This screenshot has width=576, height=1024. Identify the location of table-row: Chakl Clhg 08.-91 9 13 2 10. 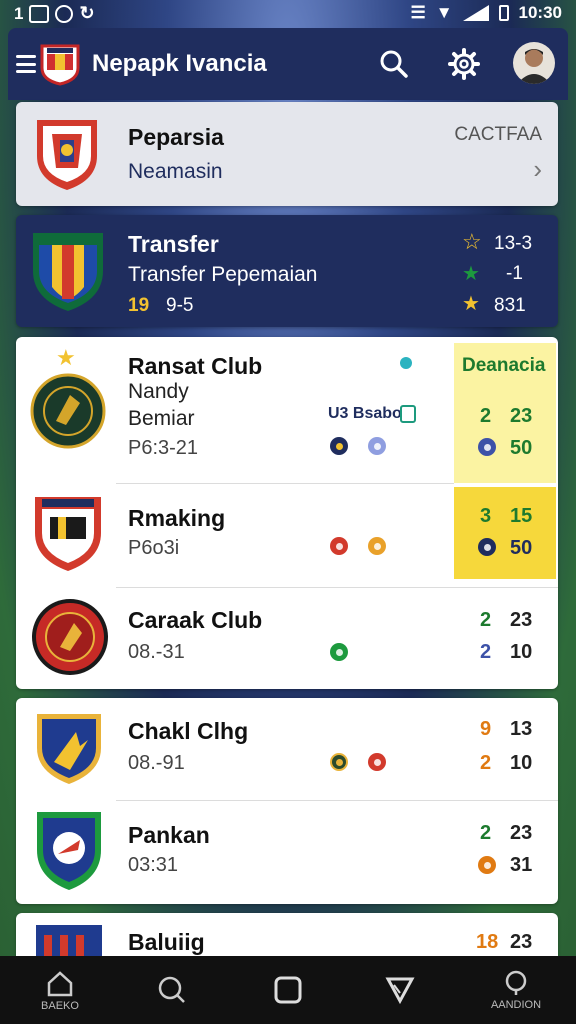
(287, 749).